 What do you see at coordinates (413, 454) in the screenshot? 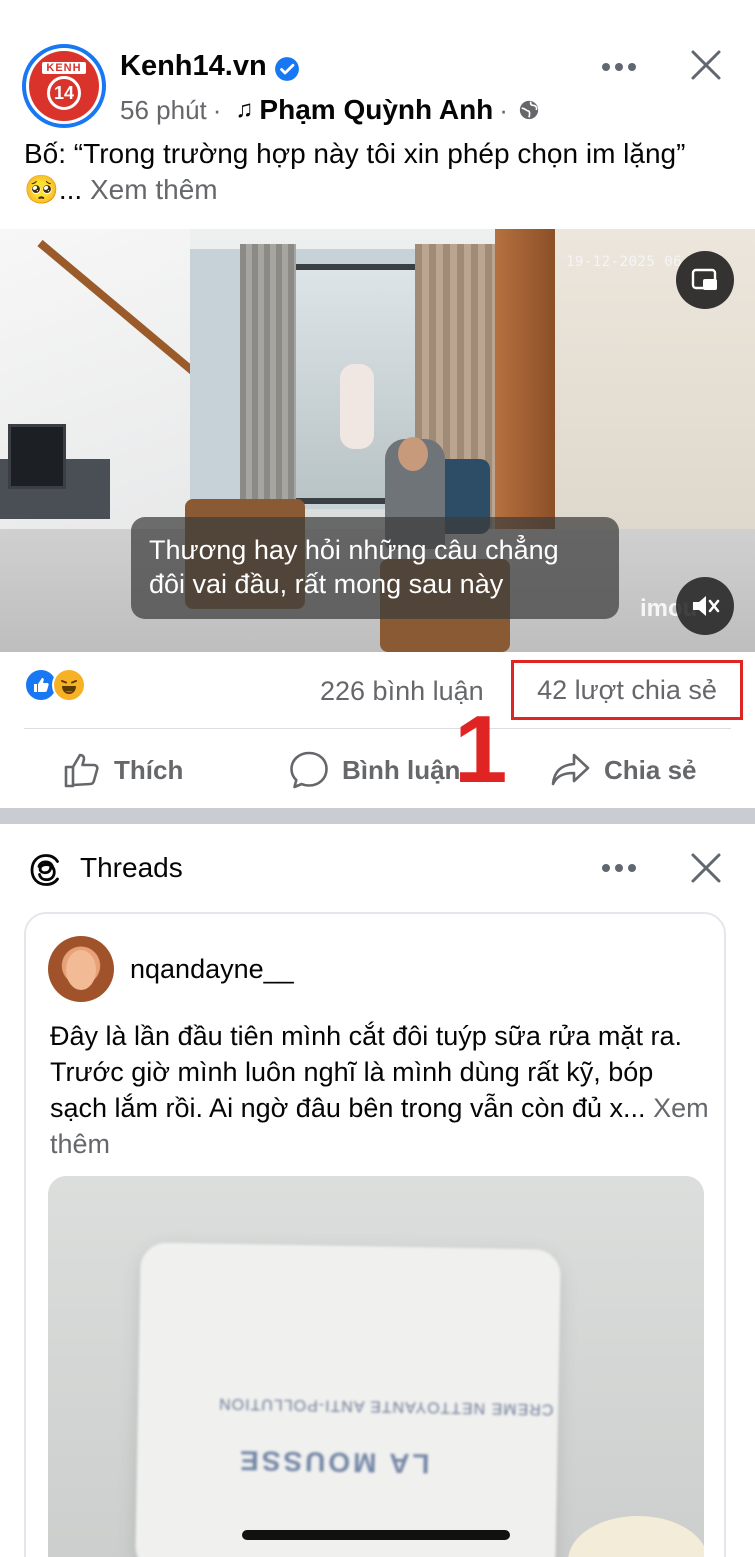
I see `scene-man-head` at bounding box center [413, 454].